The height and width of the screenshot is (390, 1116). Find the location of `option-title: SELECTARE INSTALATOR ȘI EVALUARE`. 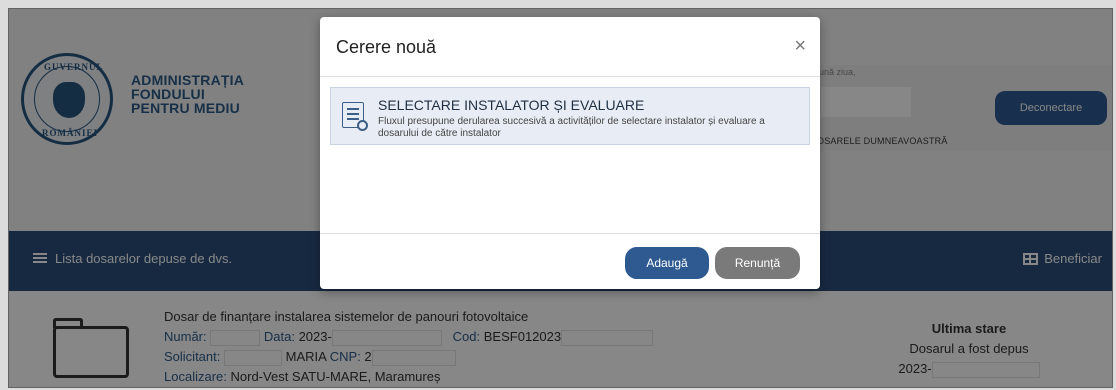

option-title: SELECTARE INSTALATOR ȘI EVALUARE is located at coordinates (511, 105).